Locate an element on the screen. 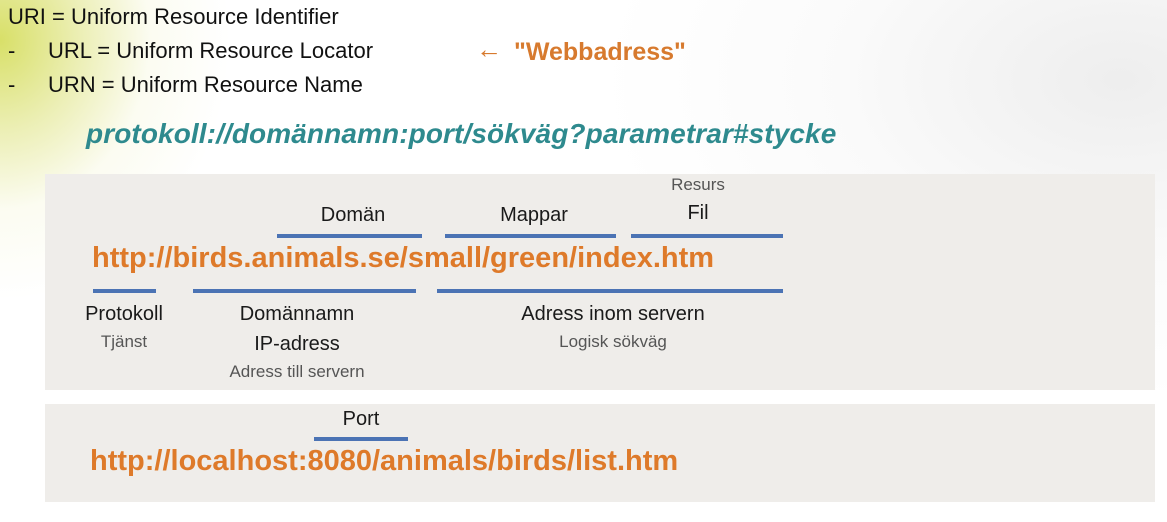 This screenshot has height=522, width=1167. url-definition: URL = Uniform Resource Locator is located at coordinates (211, 50).